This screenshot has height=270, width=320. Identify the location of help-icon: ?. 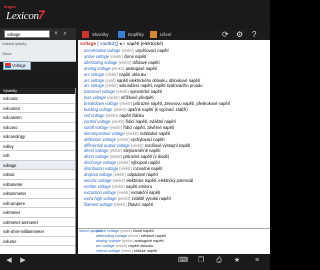
(254, 34).